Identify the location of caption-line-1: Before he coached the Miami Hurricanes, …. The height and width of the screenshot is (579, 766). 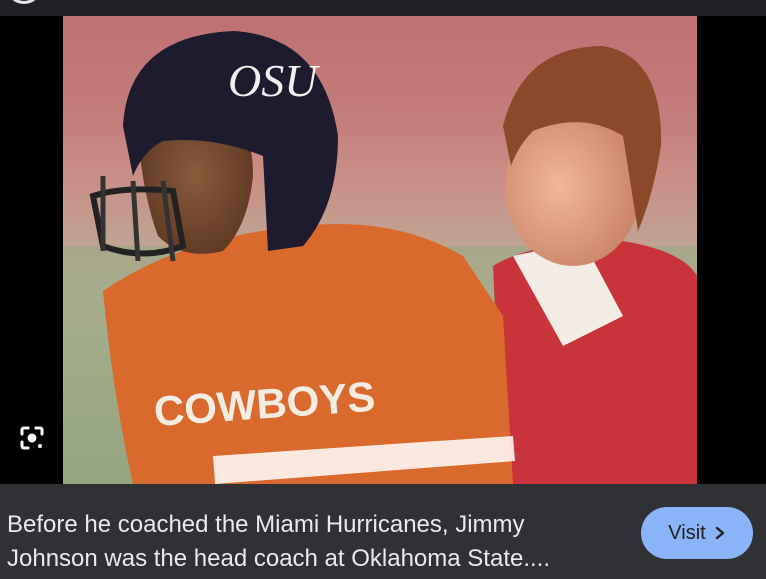
(266, 524).